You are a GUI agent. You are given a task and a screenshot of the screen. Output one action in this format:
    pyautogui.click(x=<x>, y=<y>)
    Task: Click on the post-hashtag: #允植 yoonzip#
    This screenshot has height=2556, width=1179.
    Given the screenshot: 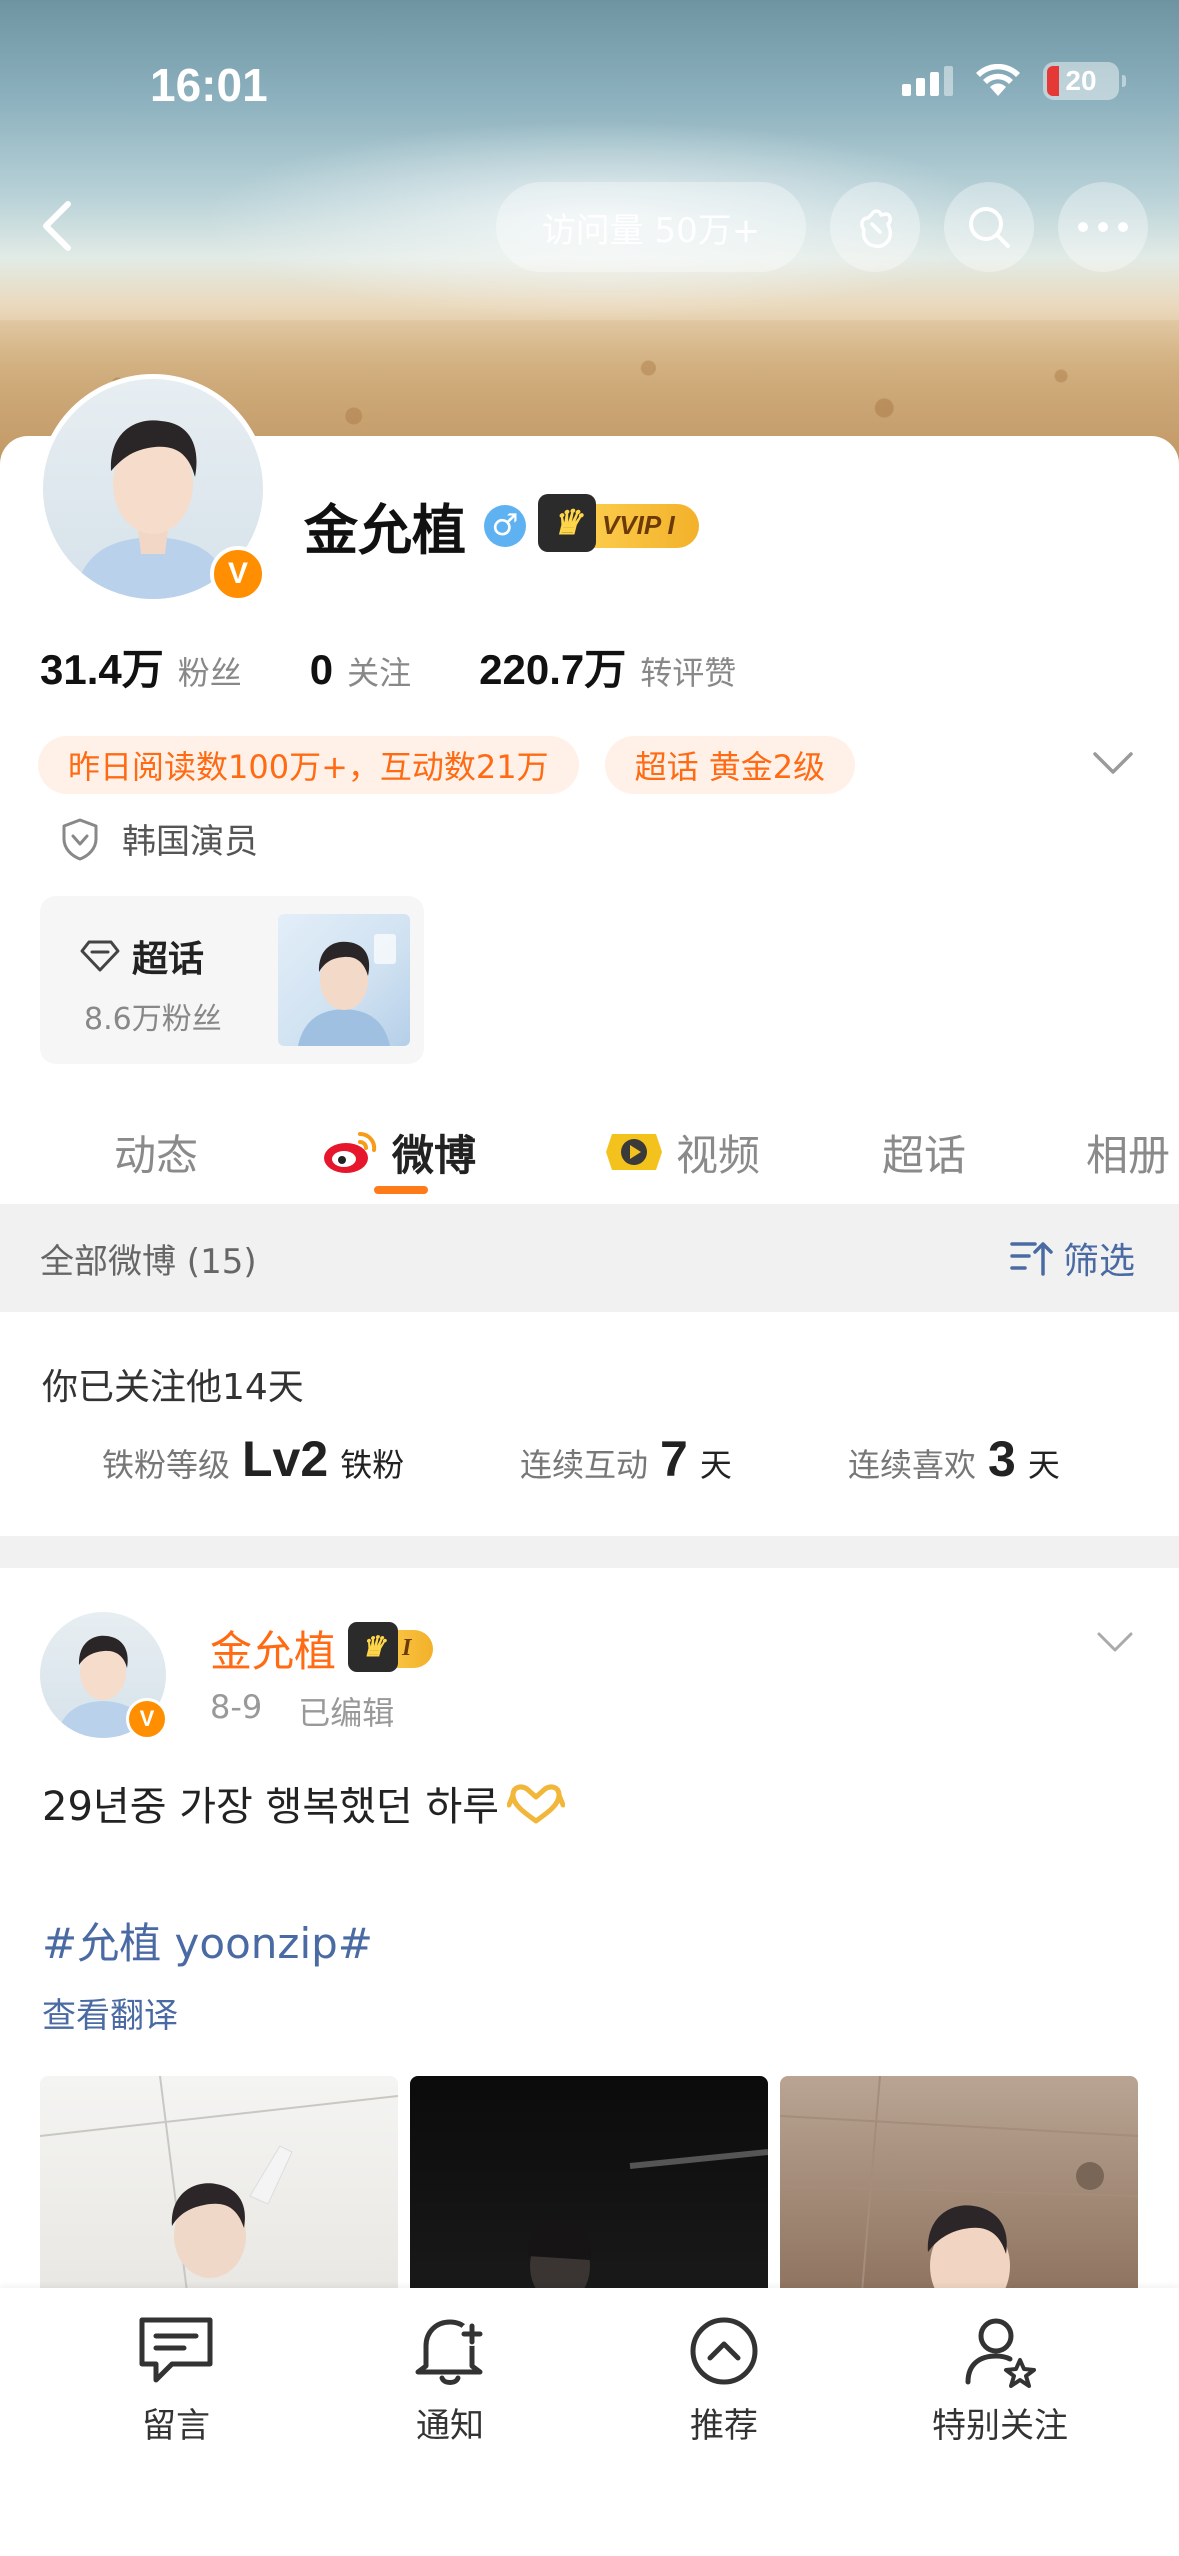 What is the action you would take?
    pyautogui.click(x=207, y=1940)
    